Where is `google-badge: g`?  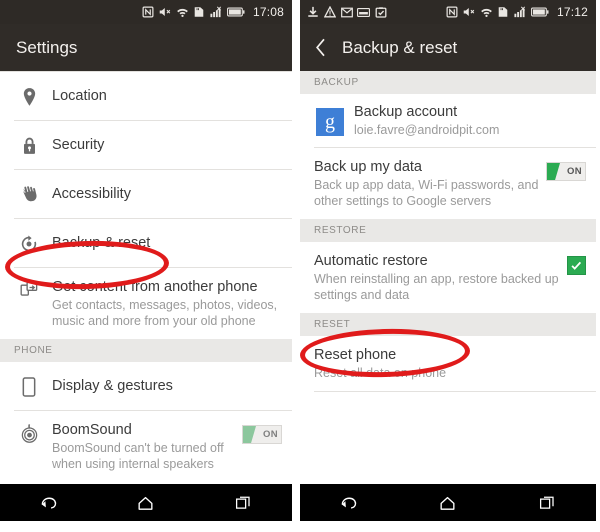 google-badge: g is located at coordinates (330, 121).